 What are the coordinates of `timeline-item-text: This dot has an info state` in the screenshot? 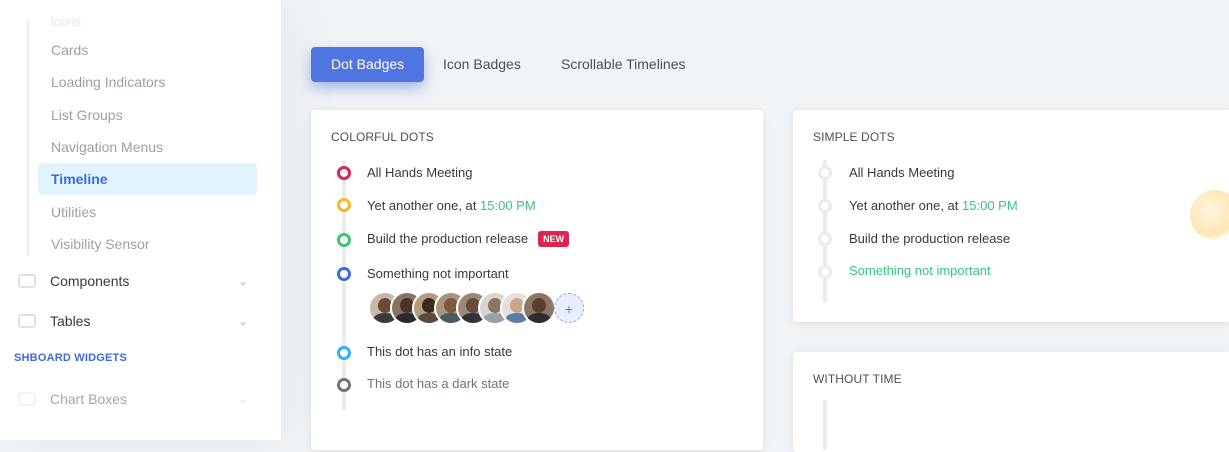 It's located at (440, 351).